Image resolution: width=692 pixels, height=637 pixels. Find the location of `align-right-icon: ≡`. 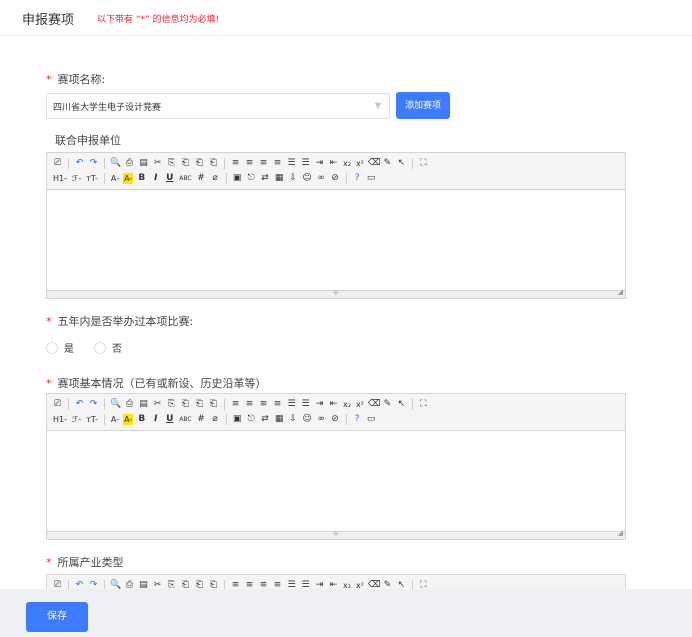

align-right-icon: ≡ is located at coordinates (263, 163).